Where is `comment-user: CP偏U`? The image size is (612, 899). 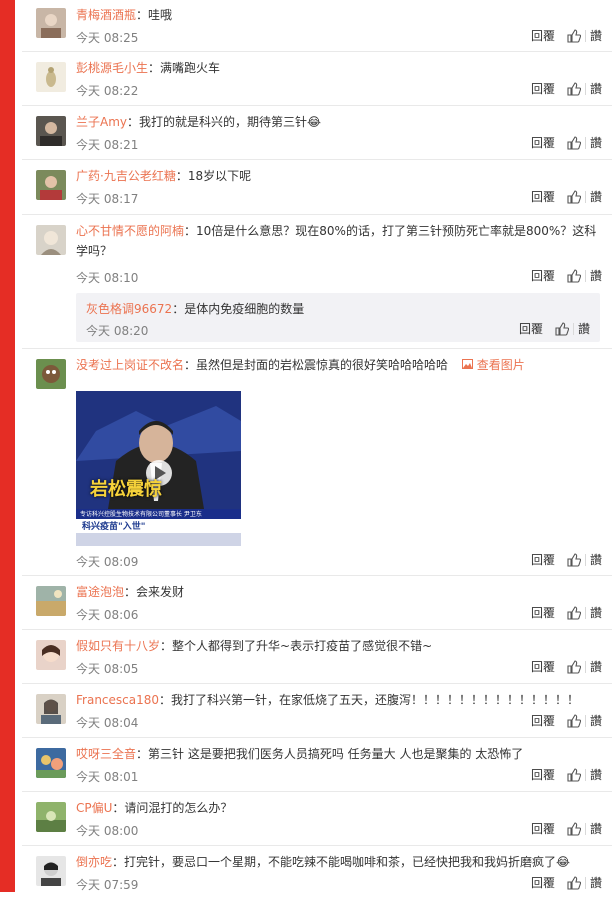
comment-user: CP偏U is located at coordinates (94, 808).